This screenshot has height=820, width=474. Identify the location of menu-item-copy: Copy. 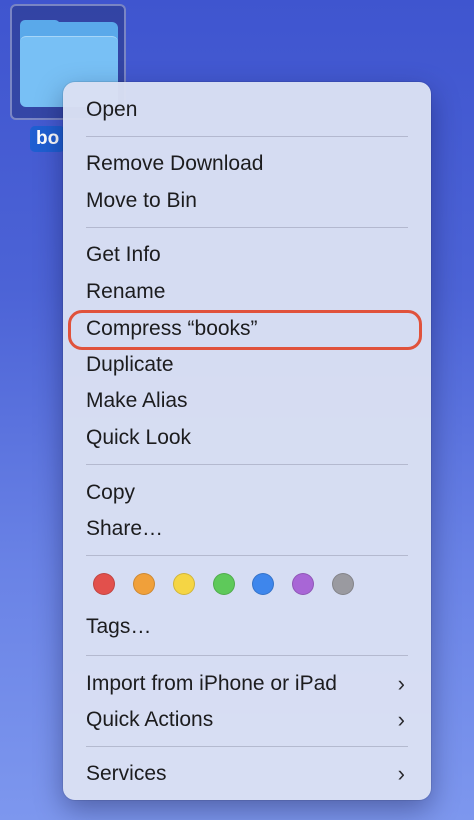
(247, 493).